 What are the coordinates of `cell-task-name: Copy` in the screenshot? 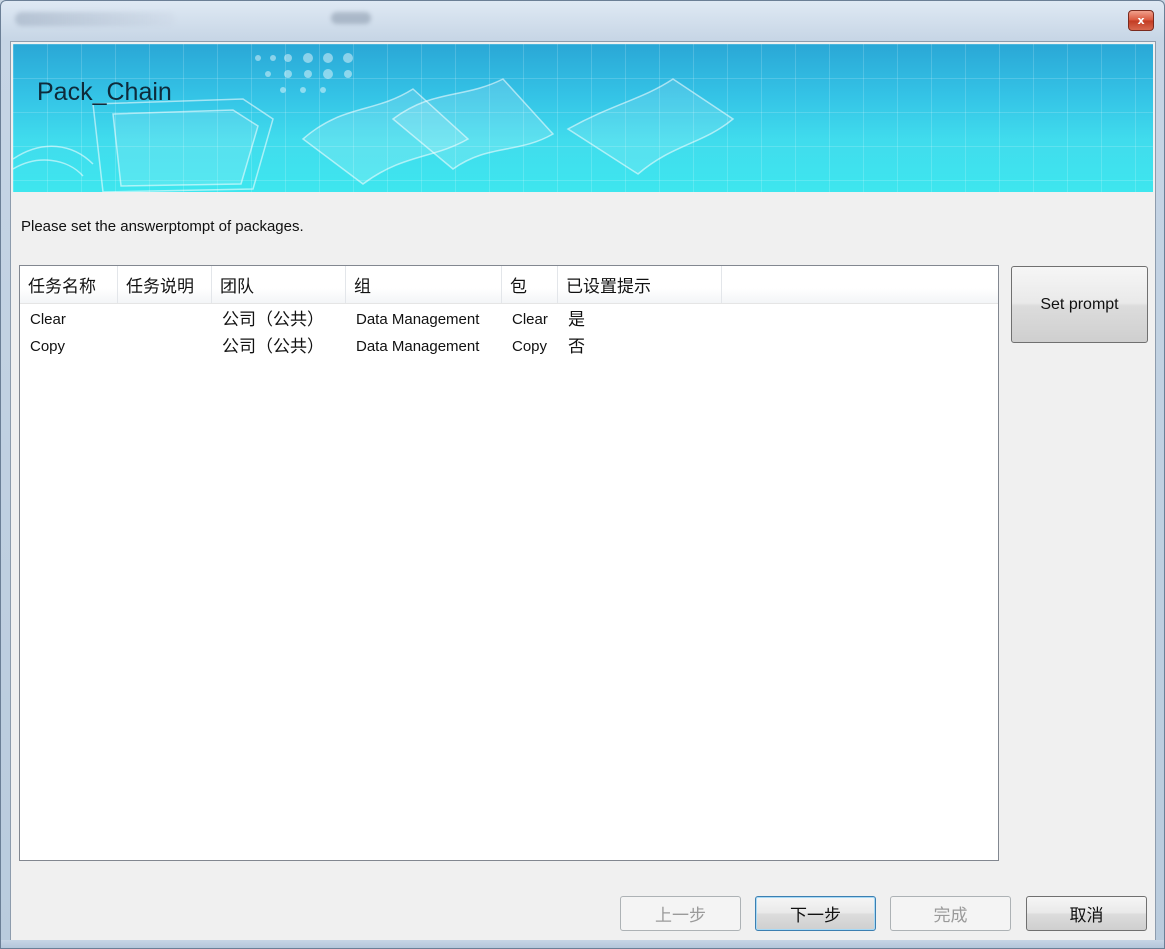 It's located at (48, 346).